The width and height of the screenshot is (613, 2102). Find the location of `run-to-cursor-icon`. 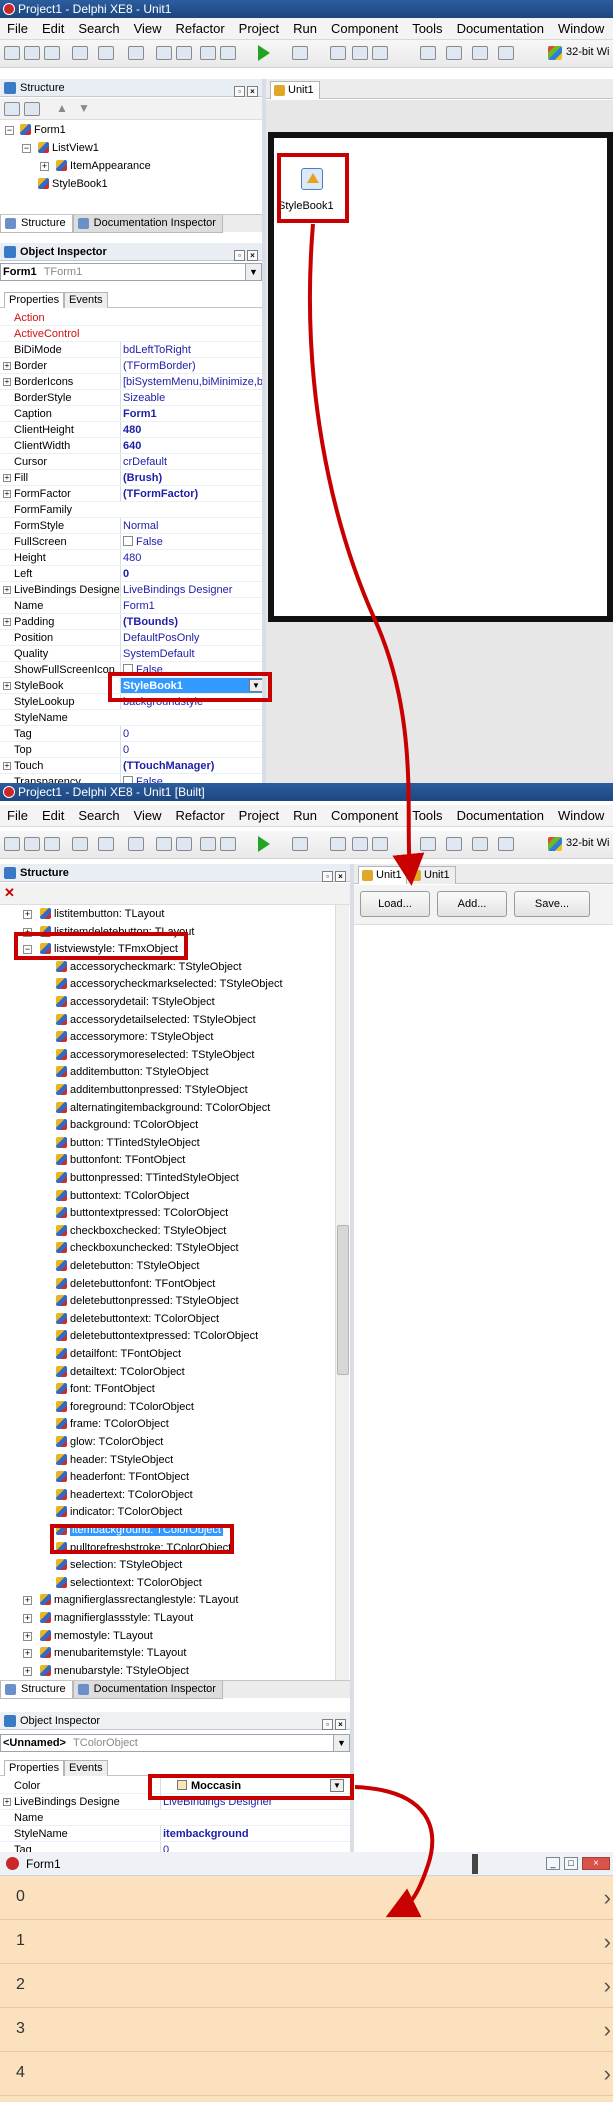

run-to-cursor-icon is located at coordinates (480, 844).